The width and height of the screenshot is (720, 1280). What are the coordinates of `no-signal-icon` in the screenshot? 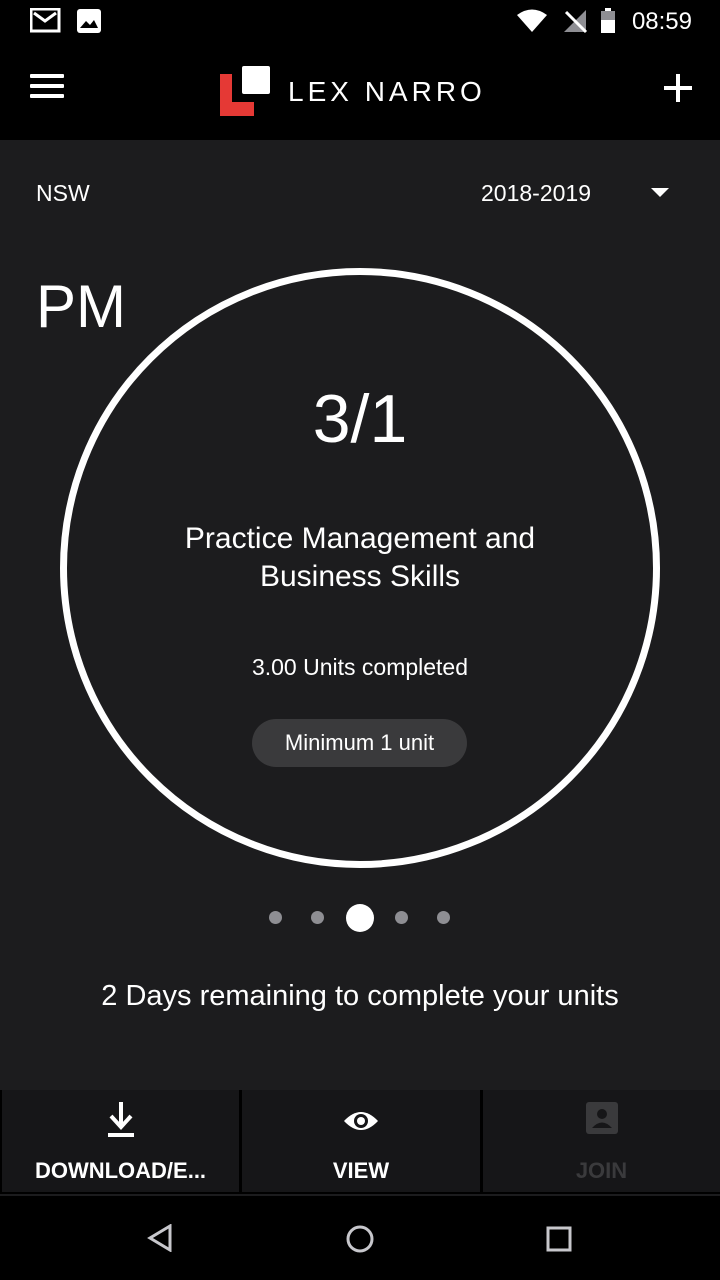 It's located at (576, 22).